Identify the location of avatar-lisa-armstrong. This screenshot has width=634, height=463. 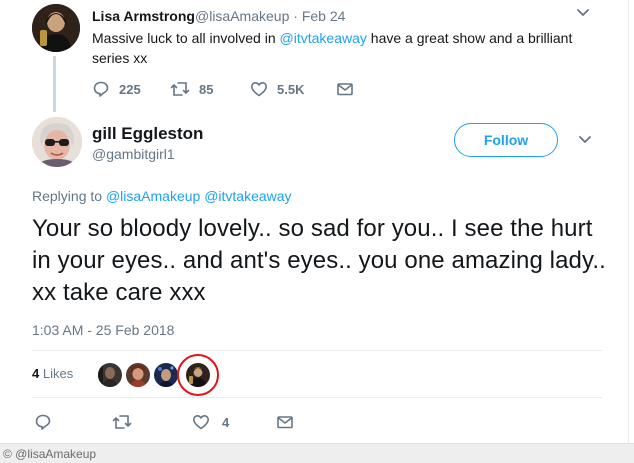
(56, 28).